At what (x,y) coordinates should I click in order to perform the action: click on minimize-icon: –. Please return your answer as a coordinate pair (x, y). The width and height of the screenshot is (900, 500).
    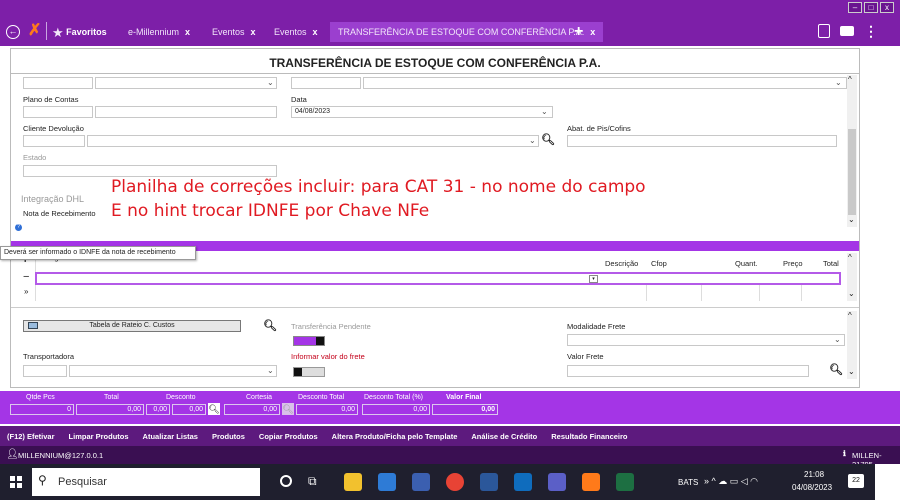
    Looking at the image, I should click on (855, 7).